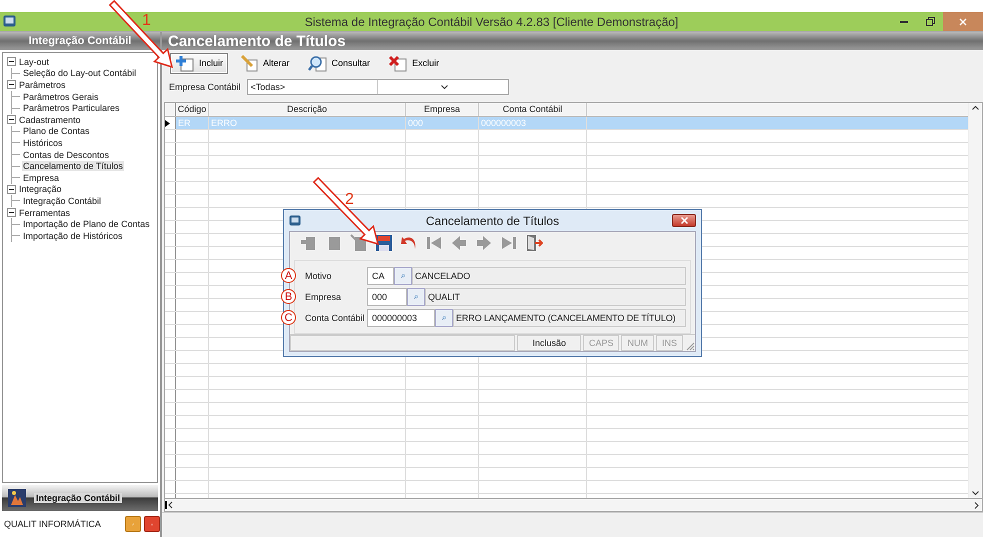  Describe the element at coordinates (555, 297) in the screenshot. I see `description-field: QUALIT` at that location.